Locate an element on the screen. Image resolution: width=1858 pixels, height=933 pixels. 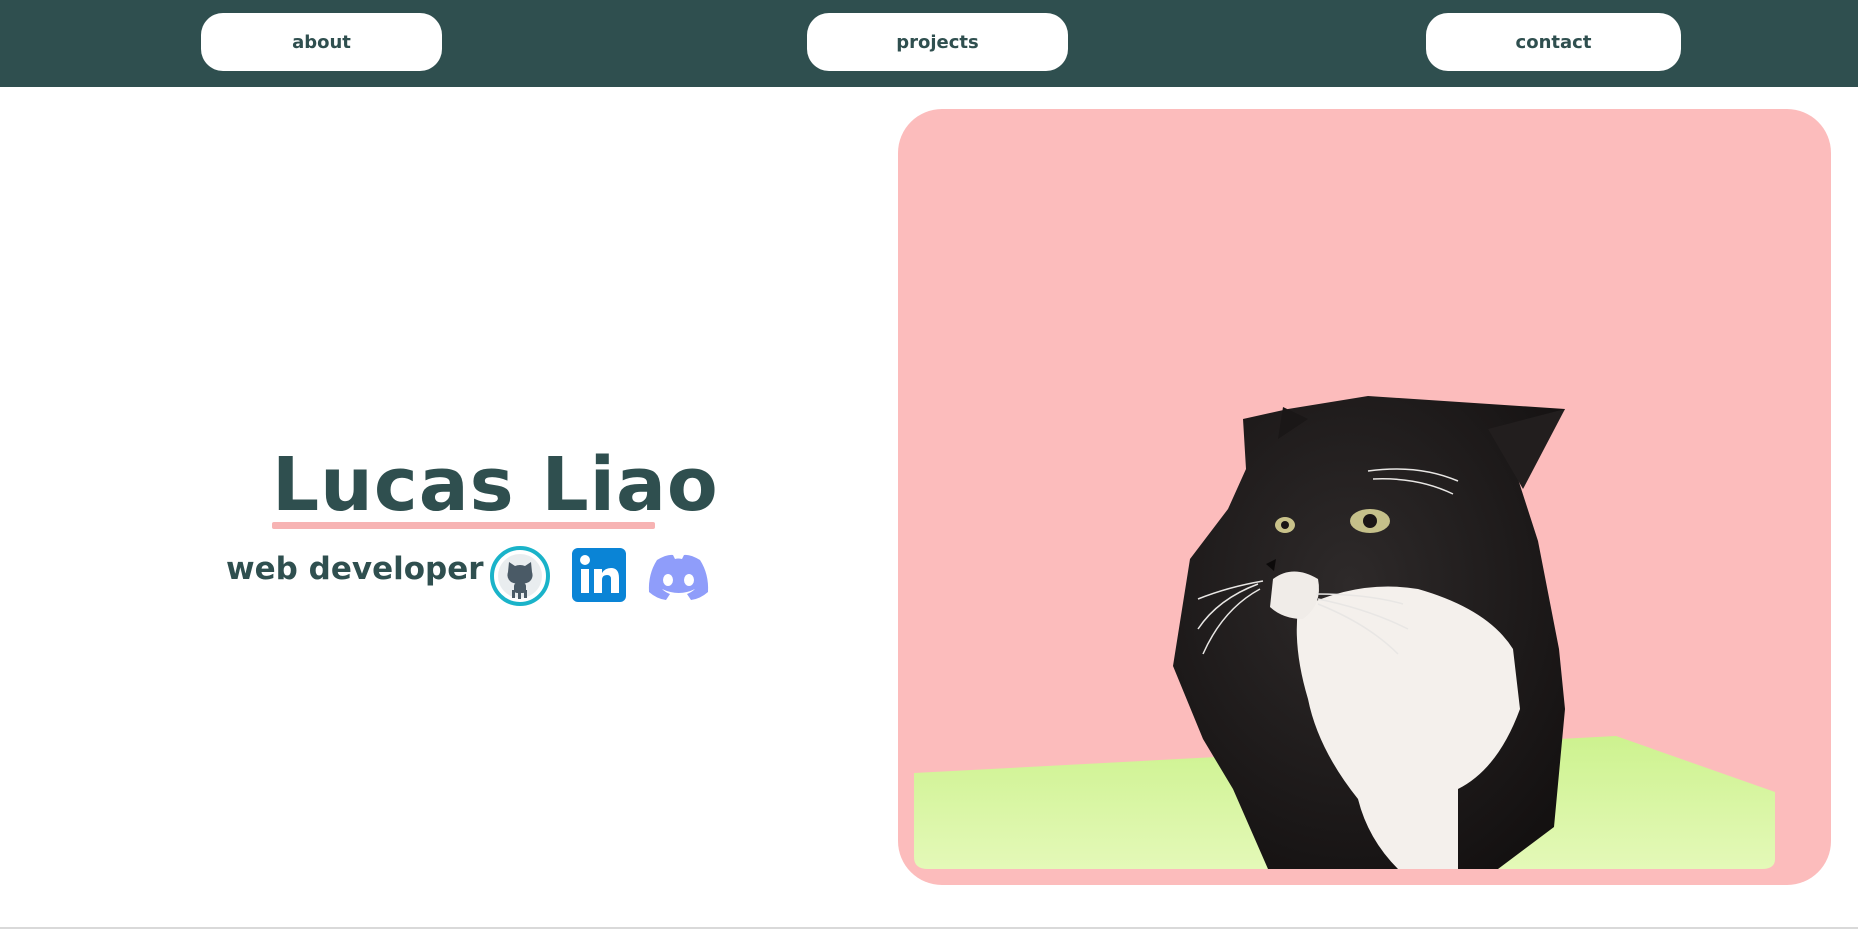
page-bottom-divider is located at coordinates (929, 928).